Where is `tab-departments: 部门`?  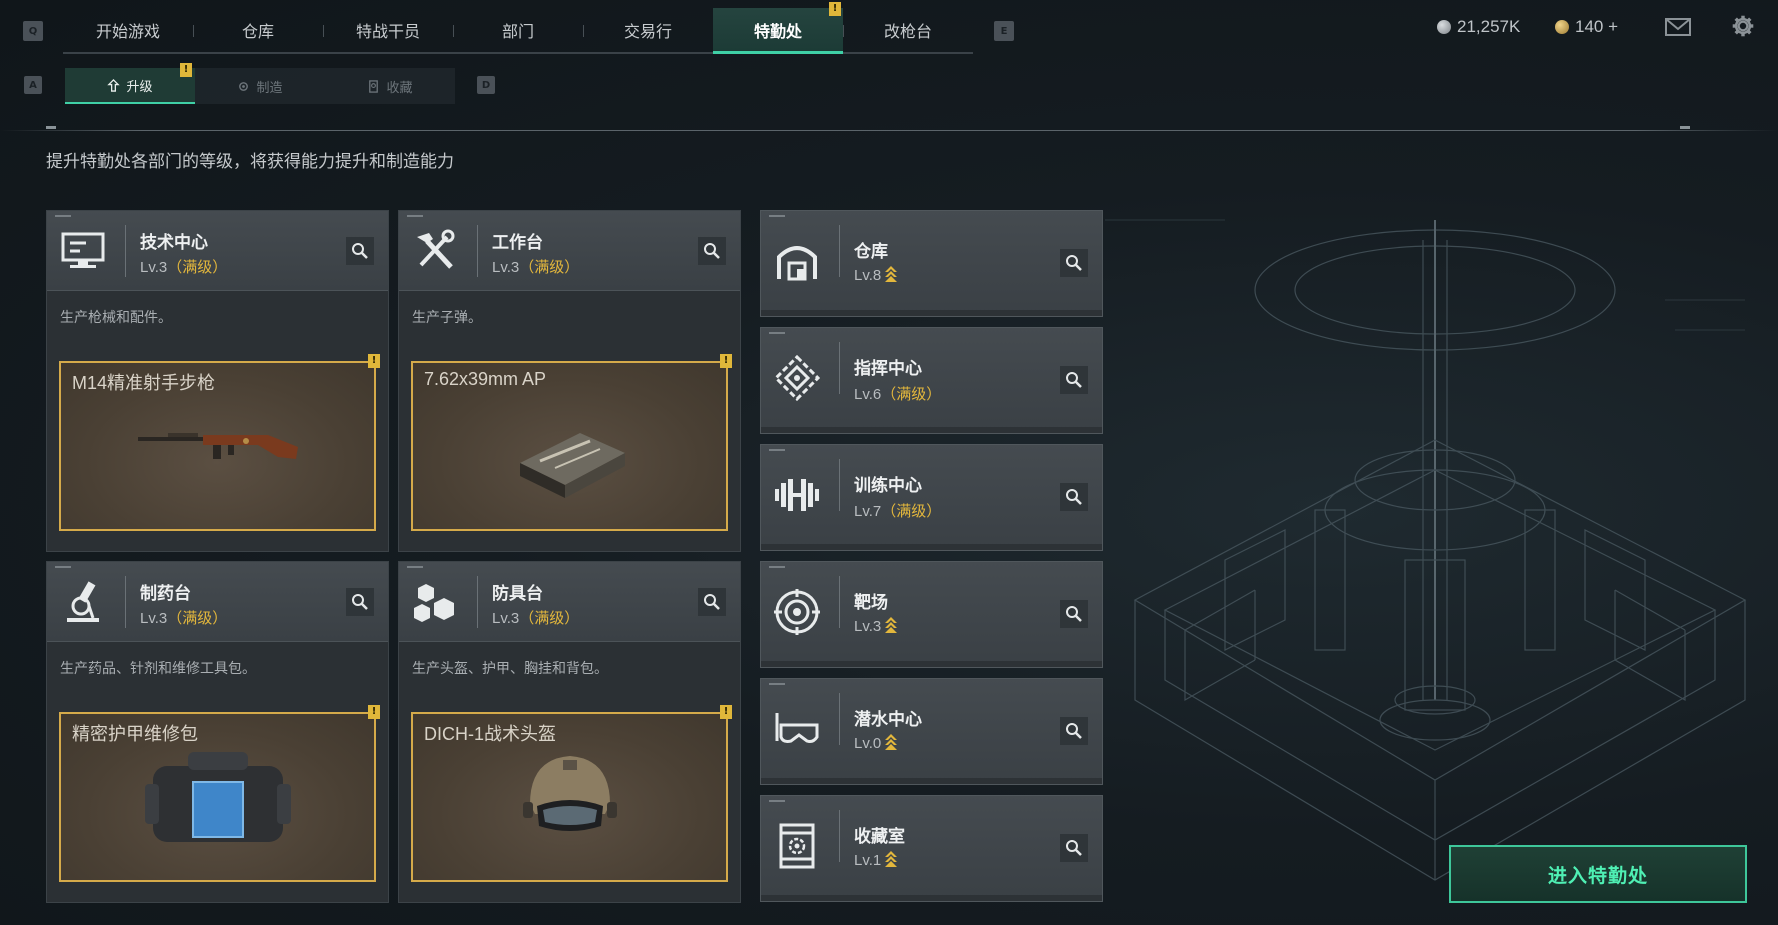
tab-departments: 部门 is located at coordinates (518, 30).